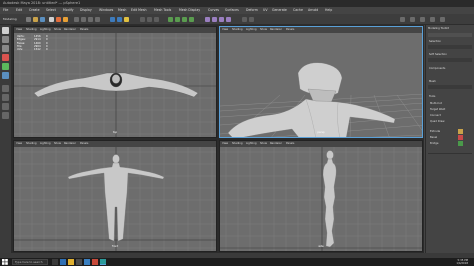 This screenshot has height=266, width=474. What do you see at coordinates (437, 109) in the screenshot?
I see `target-weld-button: Target Weld` at bounding box center [437, 109].